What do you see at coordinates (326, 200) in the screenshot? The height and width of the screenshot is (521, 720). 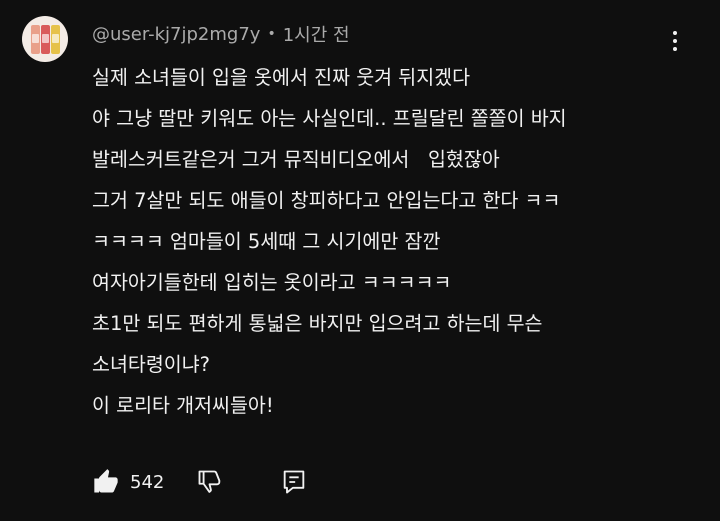 I see `comment-line: 그거 7살만 되도 애들이 창피하다고 안입는다고 한다 ㅋㅋ` at bounding box center [326, 200].